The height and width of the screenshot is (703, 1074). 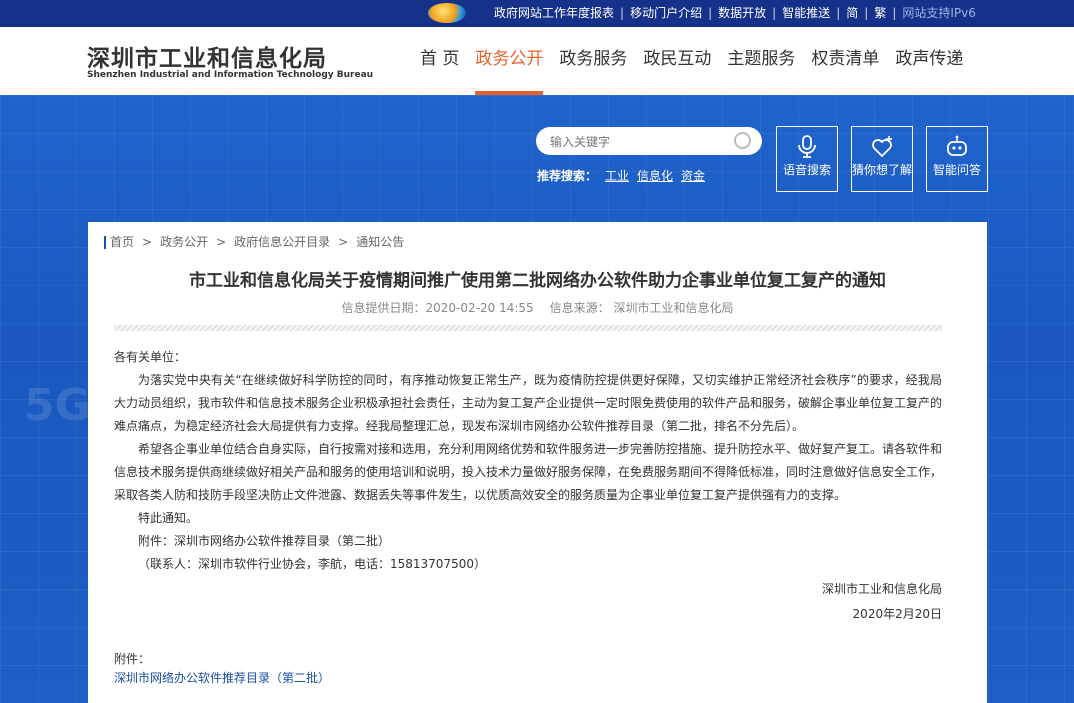 I want to click on hot-word-informatization: 信息化, so click(x=655, y=176).